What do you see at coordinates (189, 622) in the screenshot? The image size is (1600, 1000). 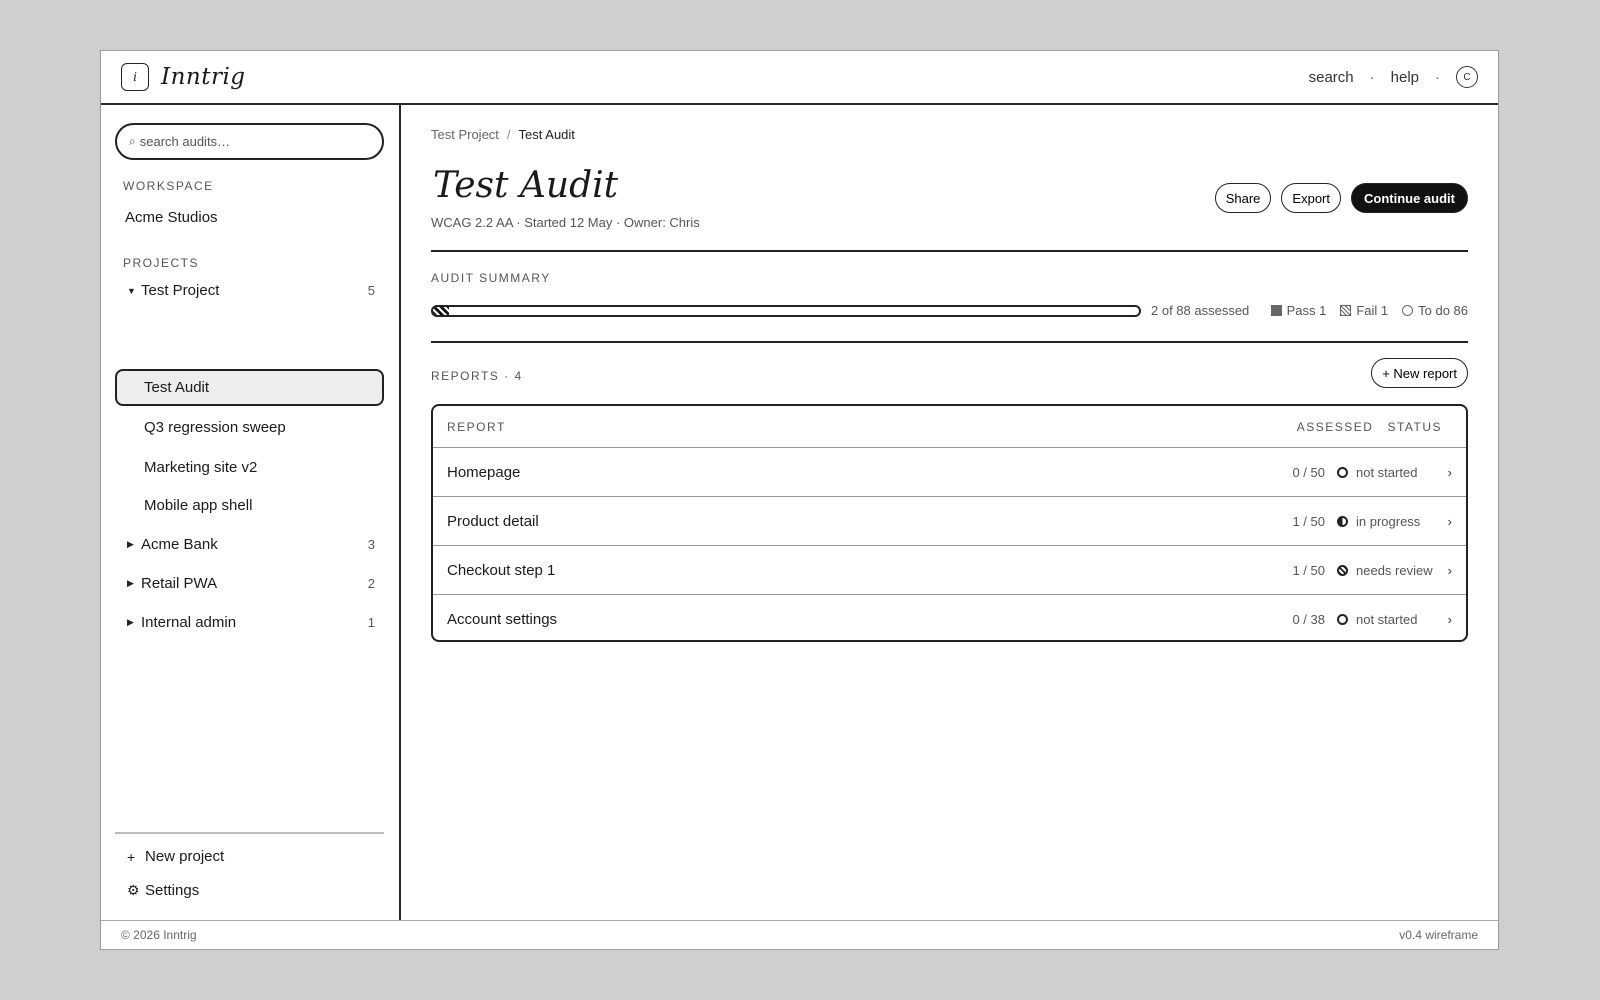 I see `project-name: Internal admin` at bounding box center [189, 622].